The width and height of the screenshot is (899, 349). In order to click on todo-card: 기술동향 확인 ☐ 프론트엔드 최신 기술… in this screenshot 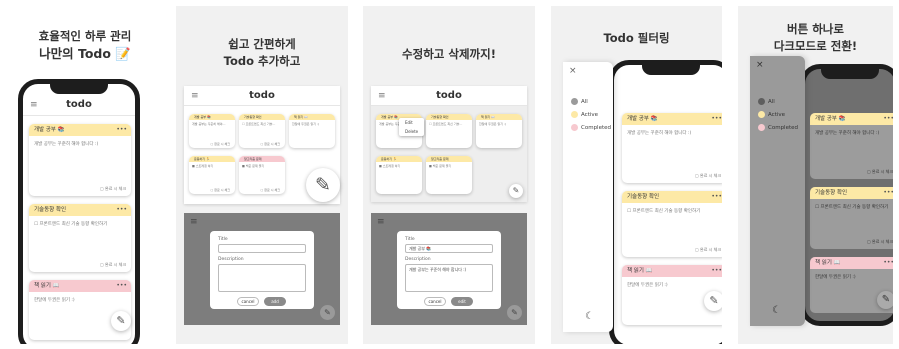, I will do `click(449, 131)`.